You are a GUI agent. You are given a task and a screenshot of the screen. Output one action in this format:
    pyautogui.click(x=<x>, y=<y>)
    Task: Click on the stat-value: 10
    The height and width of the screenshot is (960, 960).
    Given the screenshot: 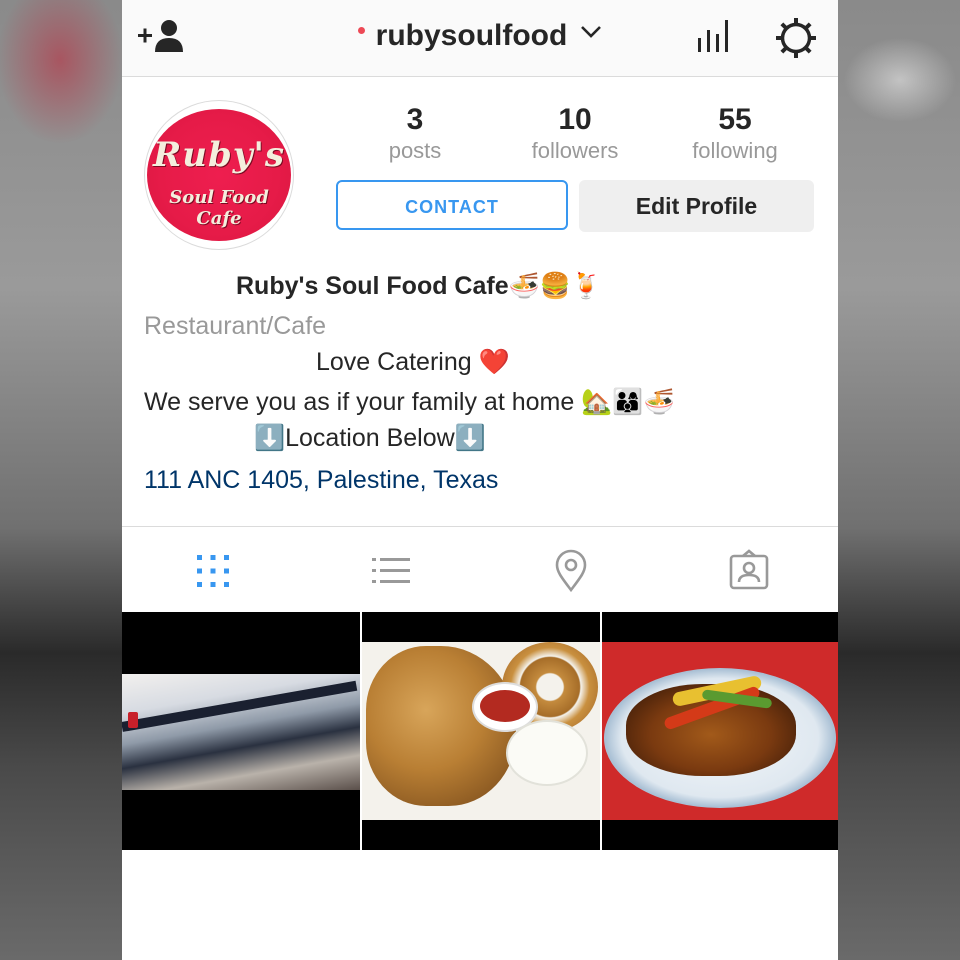 What is the action you would take?
    pyautogui.click(x=575, y=119)
    